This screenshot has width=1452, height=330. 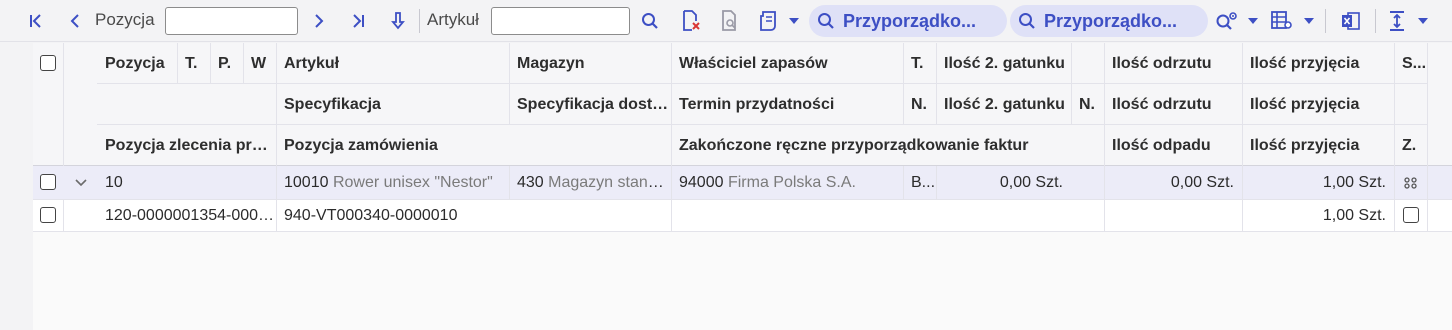 What do you see at coordinates (137, 182) in the screenshot?
I see `cell-pozycja: 10` at bounding box center [137, 182].